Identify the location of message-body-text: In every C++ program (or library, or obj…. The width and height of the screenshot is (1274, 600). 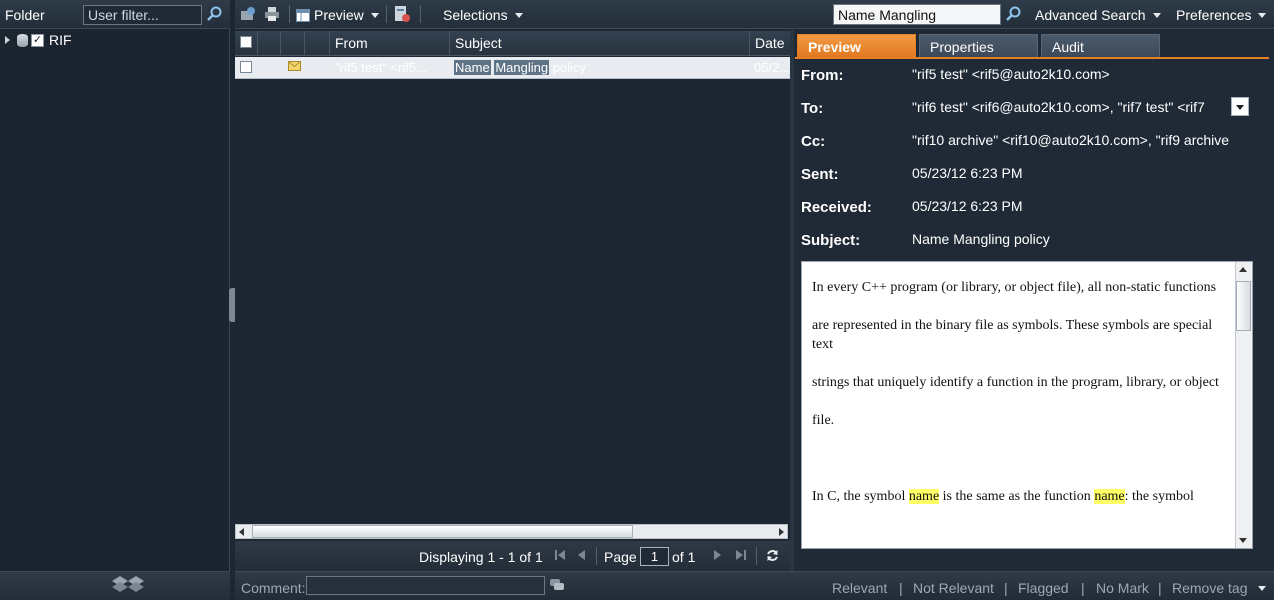
(1017, 401).